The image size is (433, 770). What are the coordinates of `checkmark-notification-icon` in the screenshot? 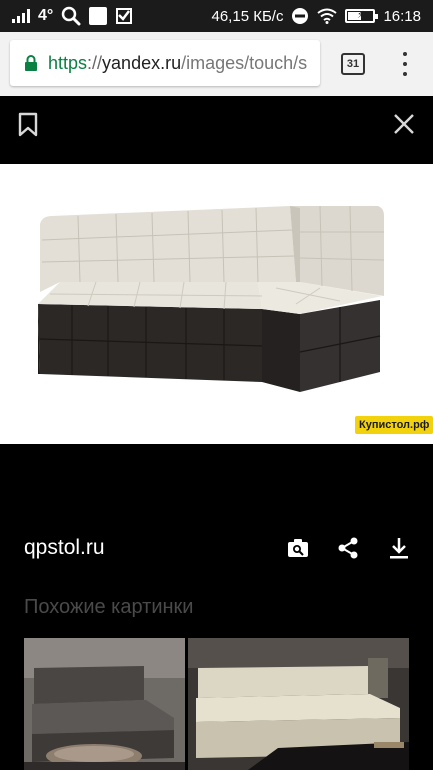 It's located at (124, 16).